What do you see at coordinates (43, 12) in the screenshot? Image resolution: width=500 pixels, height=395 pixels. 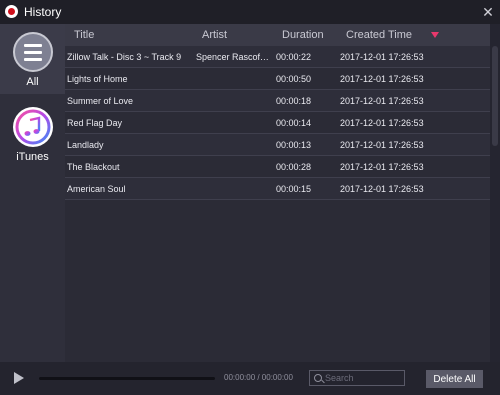 I see `window-title: History` at bounding box center [43, 12].